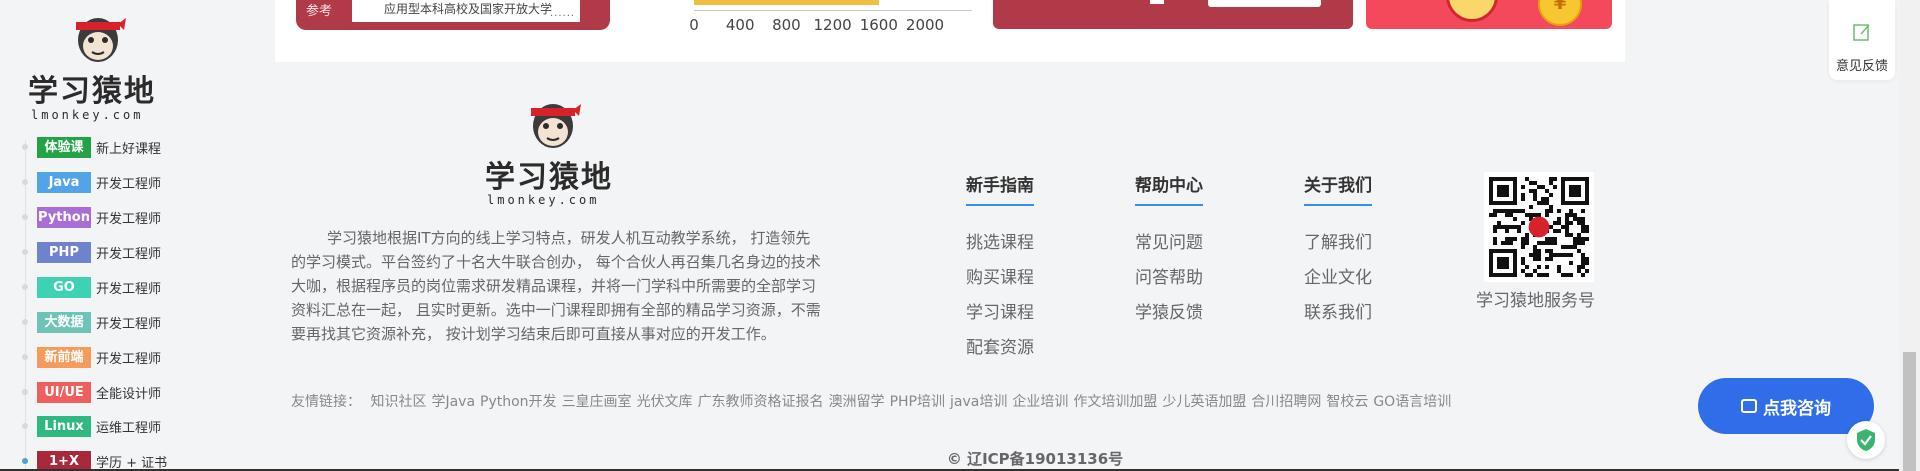  I want to click on footer-column-title: 帮助中心, so click(1169, 188).